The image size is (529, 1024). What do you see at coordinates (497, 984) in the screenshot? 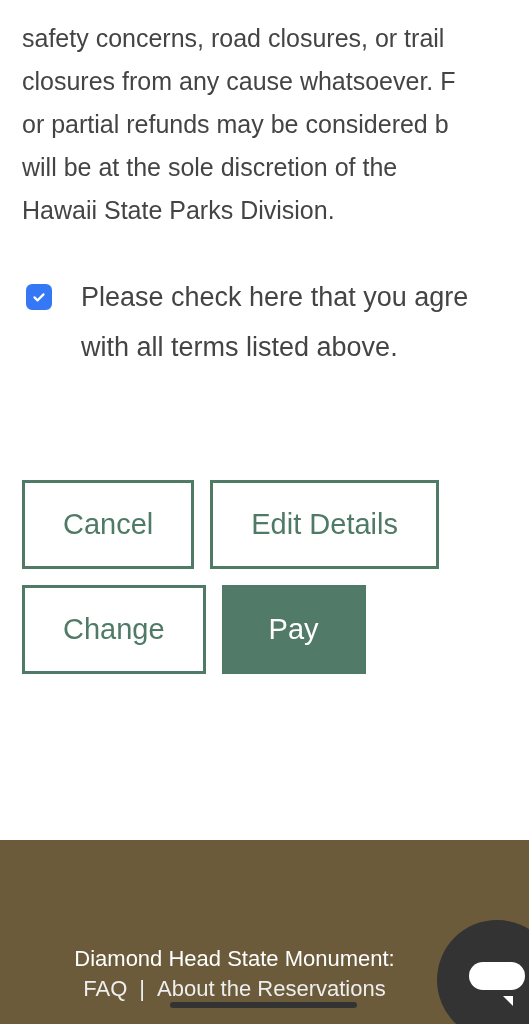
I see `chat-icon` at bounding box center [497, 984].